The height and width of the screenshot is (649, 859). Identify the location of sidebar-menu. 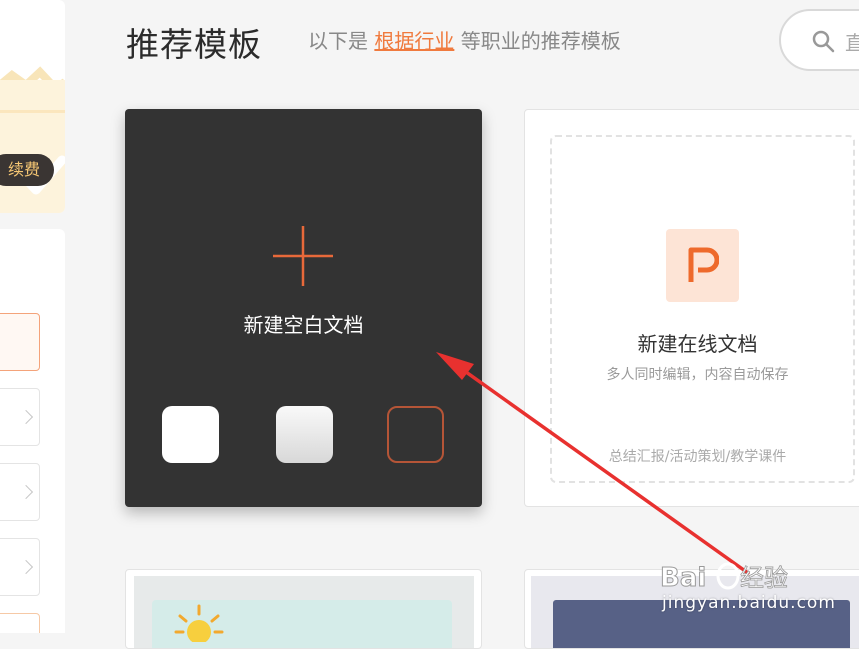
(32, 431).